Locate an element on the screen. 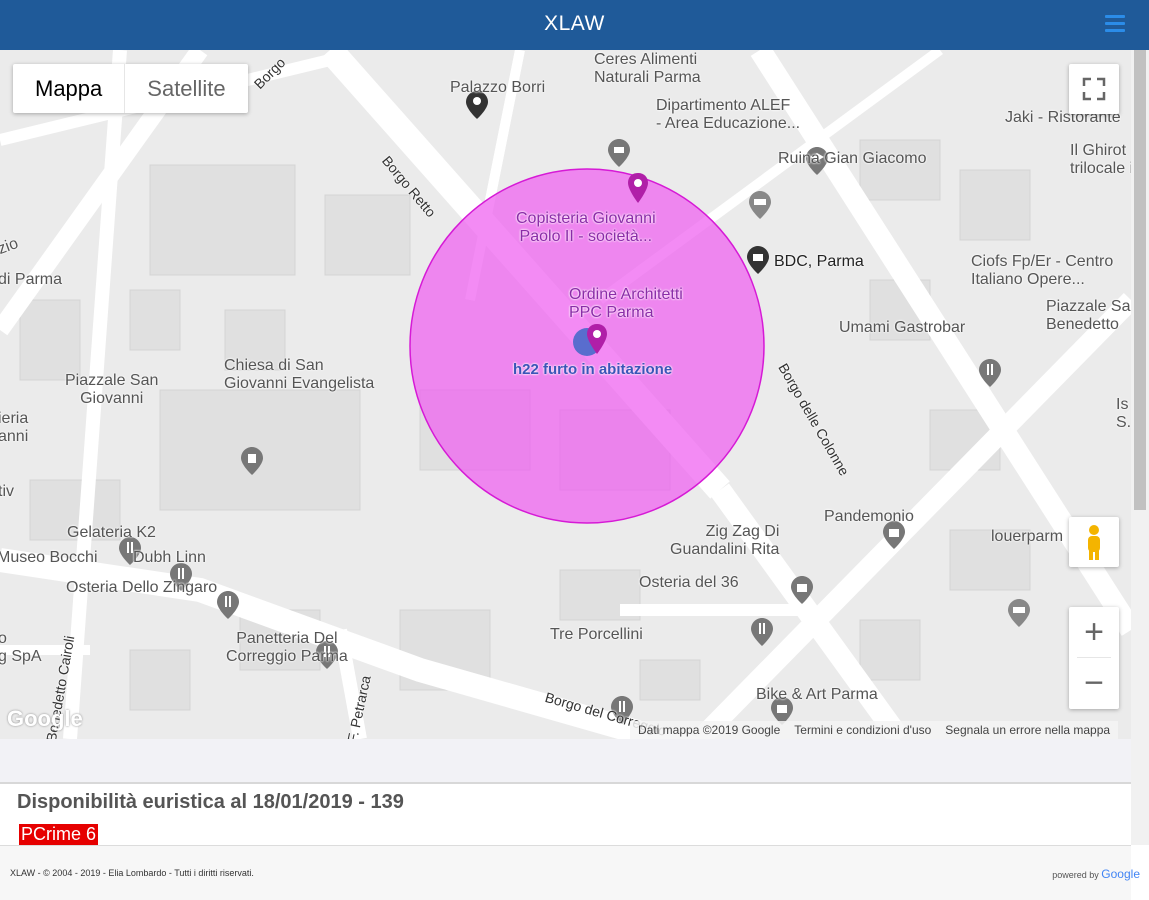  powered-by-text: powered by is located at coordinates (1075, 875).